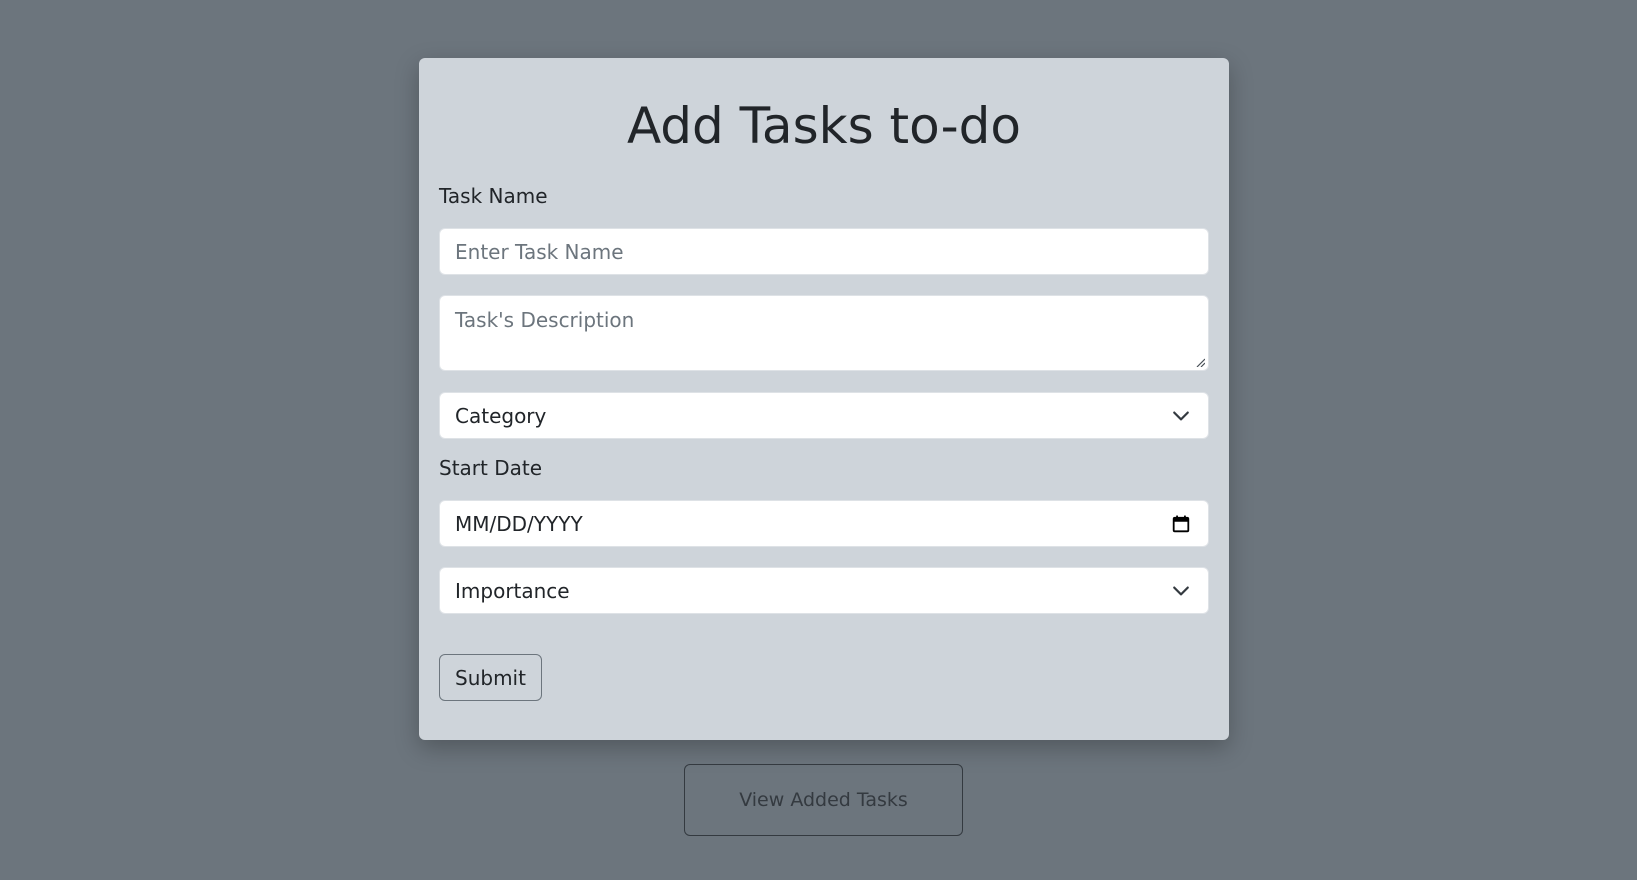  What do you see at coordinates (1200, 362) in the screenshot?
I see `resize-handle-icon` at bounding box center [1200, 362].